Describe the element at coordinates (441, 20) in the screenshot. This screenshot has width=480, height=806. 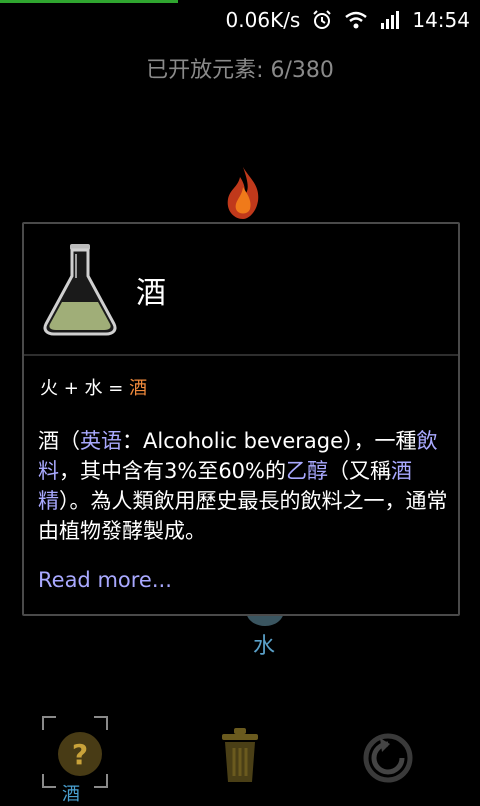
I see `clock: 14:54` at that location.